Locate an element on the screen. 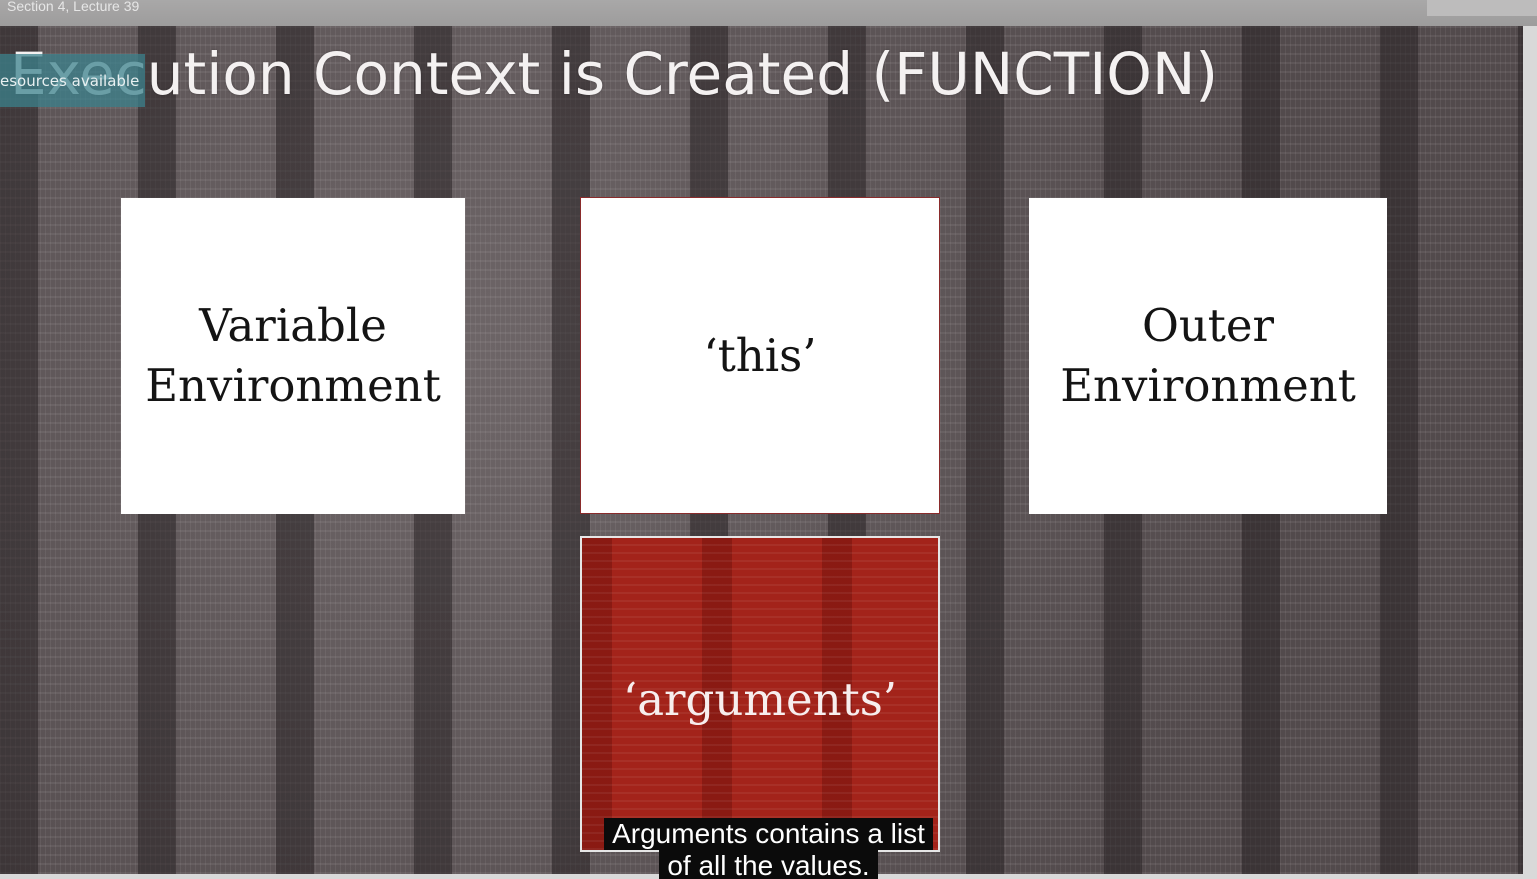  slide-title: Execution Context is Created (FUNCTION) is located at coordinates (614, 74).